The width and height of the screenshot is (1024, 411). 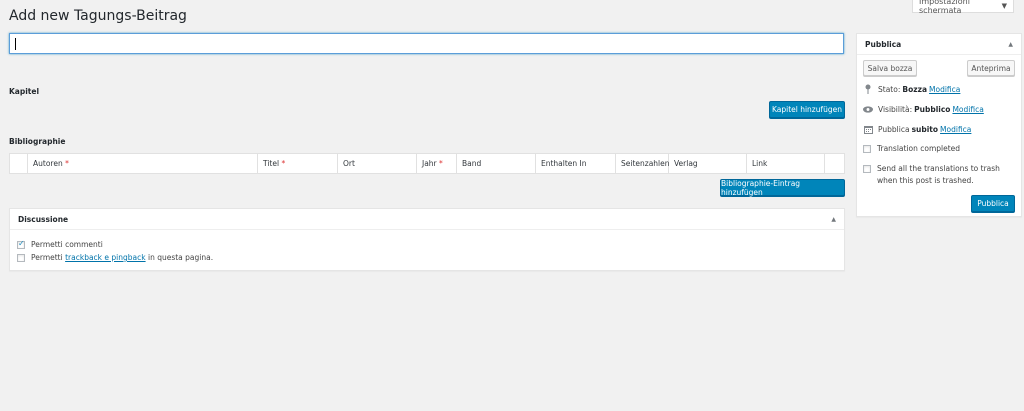 I want to click on screen-options-tab: Impostazioni schermata ▼, so click(x=963, y=7).